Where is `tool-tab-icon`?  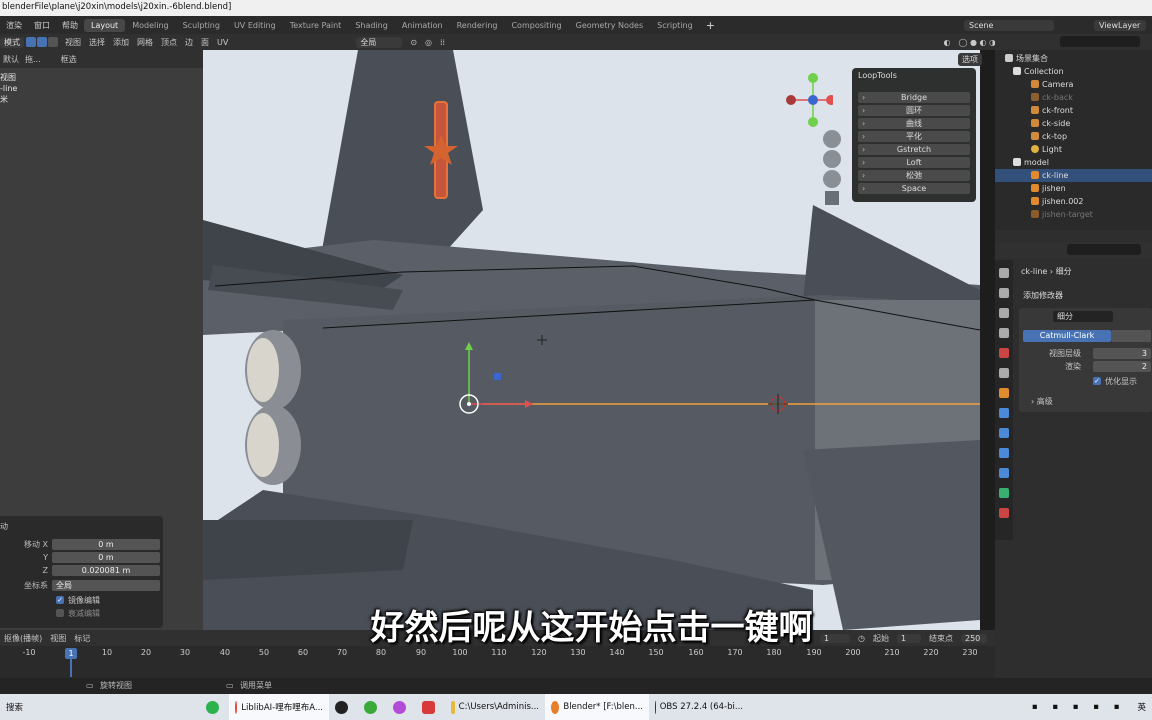 tool-tab-icon is located at coordinates (1004, 273).